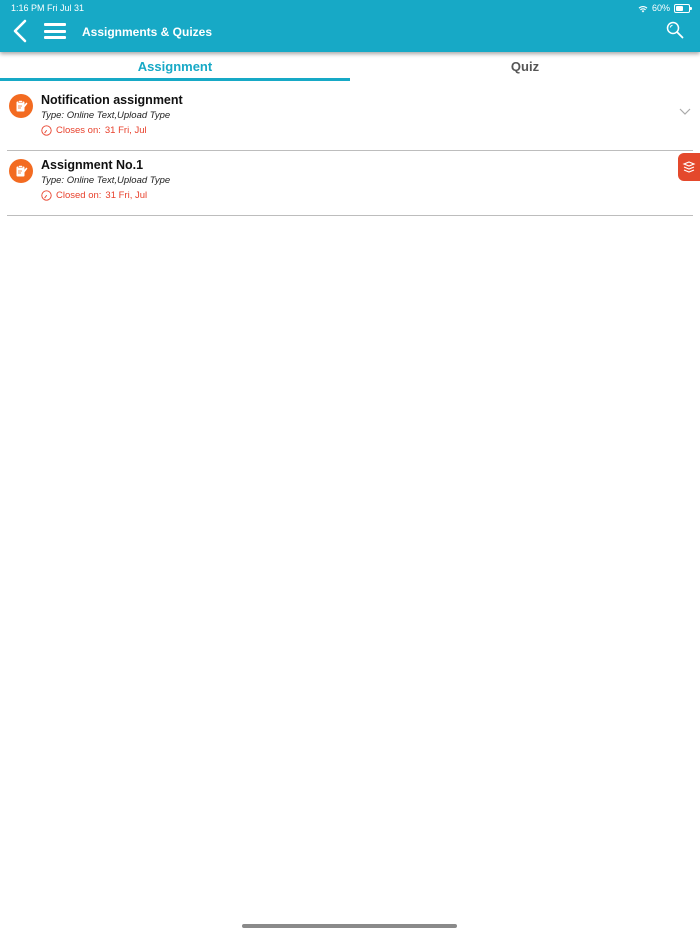 The width and height of the screenshot is (700, 934). I want to click on assignment-title: Notification assignment, so click(112, 100).